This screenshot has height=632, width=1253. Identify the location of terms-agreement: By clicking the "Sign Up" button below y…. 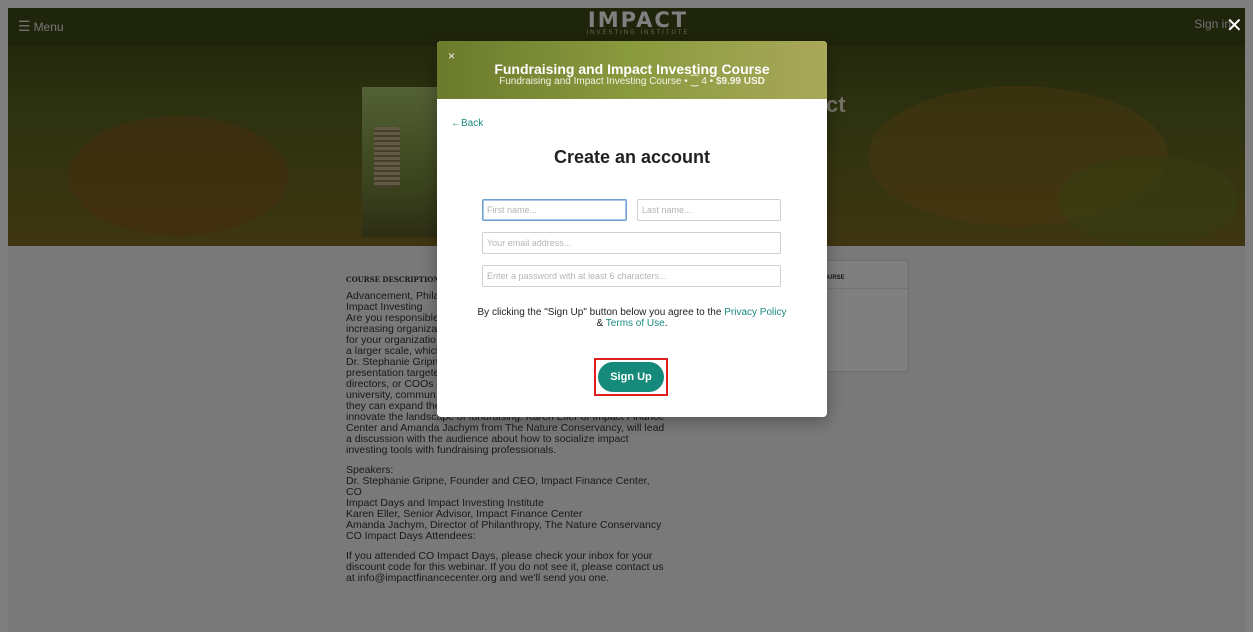
(632, 318).